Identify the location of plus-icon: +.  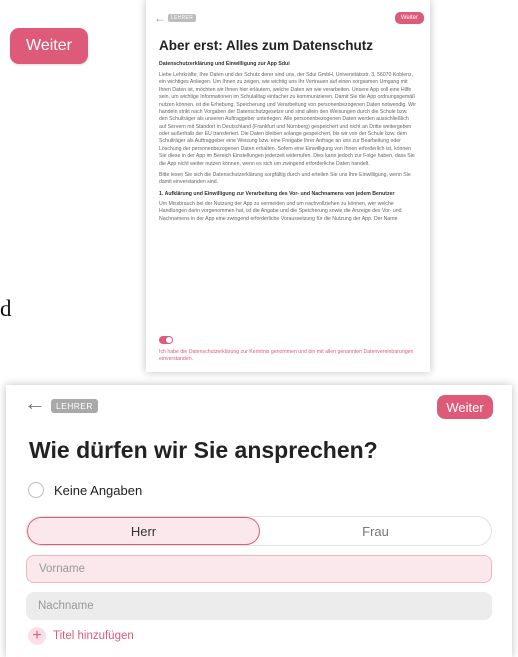
(37, 636).